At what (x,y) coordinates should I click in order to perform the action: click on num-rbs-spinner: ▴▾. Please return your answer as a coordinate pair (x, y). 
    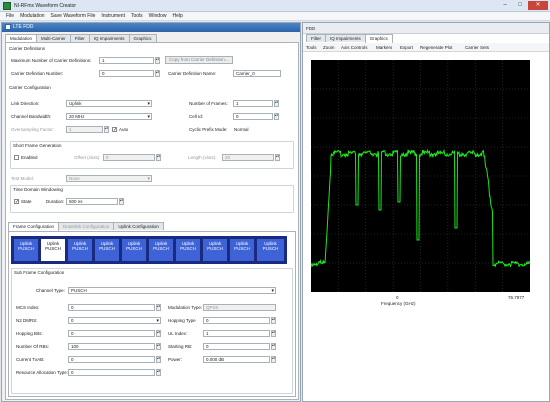
    Looking at the image, I should click on (158, 346).